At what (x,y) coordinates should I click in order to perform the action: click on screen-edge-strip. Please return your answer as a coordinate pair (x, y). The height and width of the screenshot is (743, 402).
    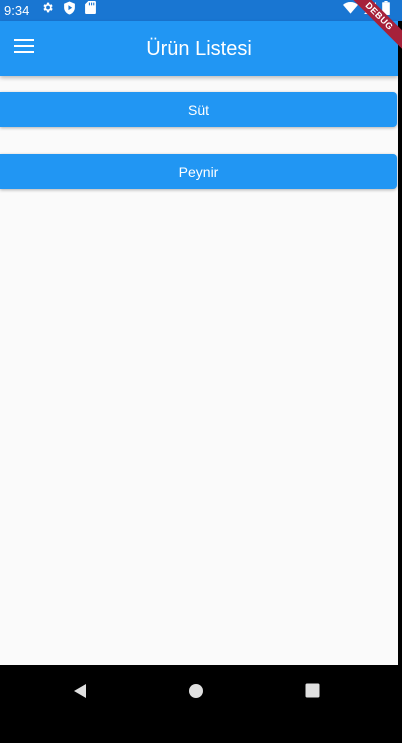
    Looking at the image, I should click on (400, 343).